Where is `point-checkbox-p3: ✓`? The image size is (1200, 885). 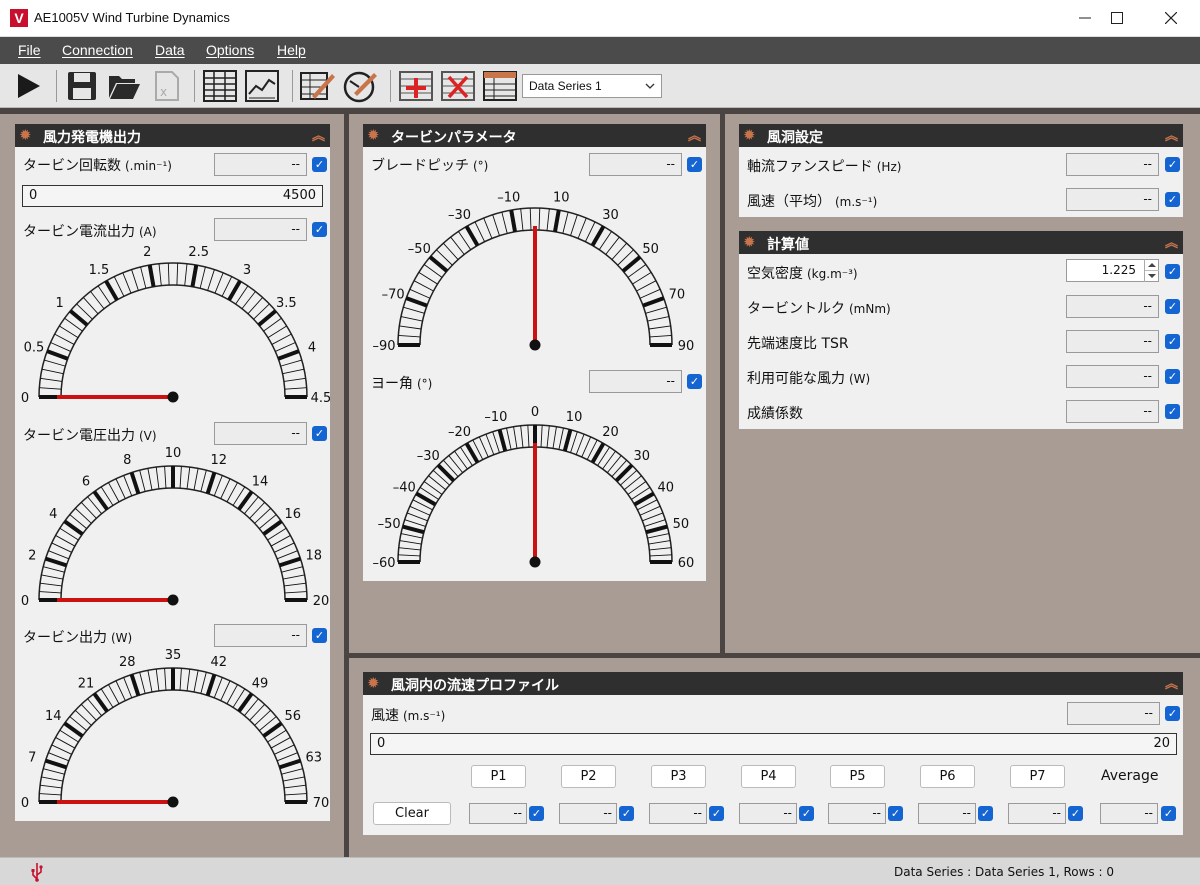
point-checkbox-p3: ✓ is located at coordinates (716, 813).